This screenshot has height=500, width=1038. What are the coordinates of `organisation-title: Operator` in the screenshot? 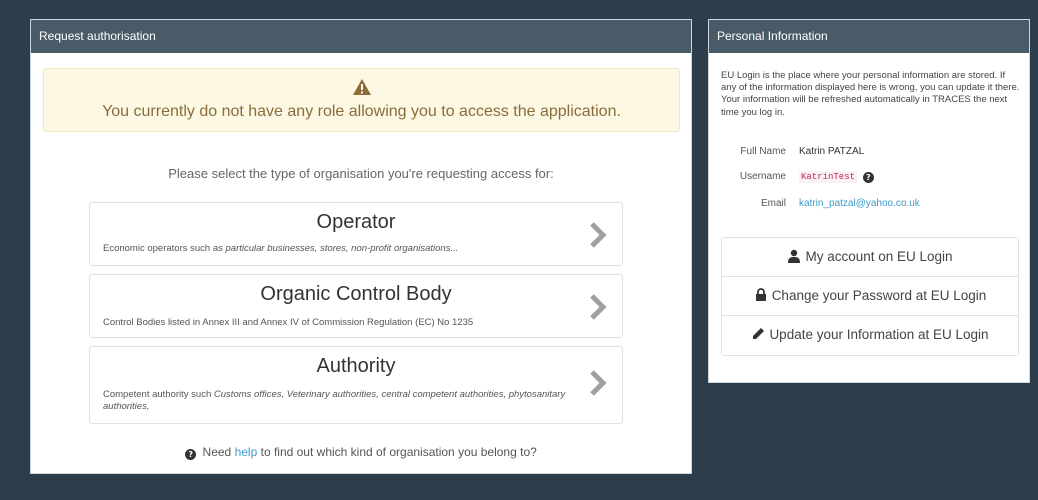 It's located at (356, 222).